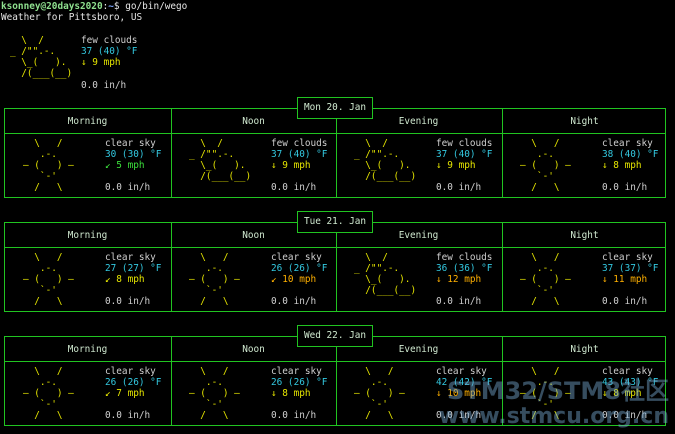 This screenshot has width=675, height=434. I want to click on weather-info: few clouds 37 (40) °F ↓ 9 mph 0.0 in/h, so click(464, 165).